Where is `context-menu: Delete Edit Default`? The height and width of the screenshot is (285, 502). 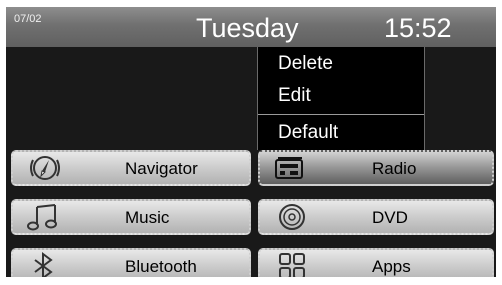
context-menu: Delete Edit Default is located at coordinates (341, 98).